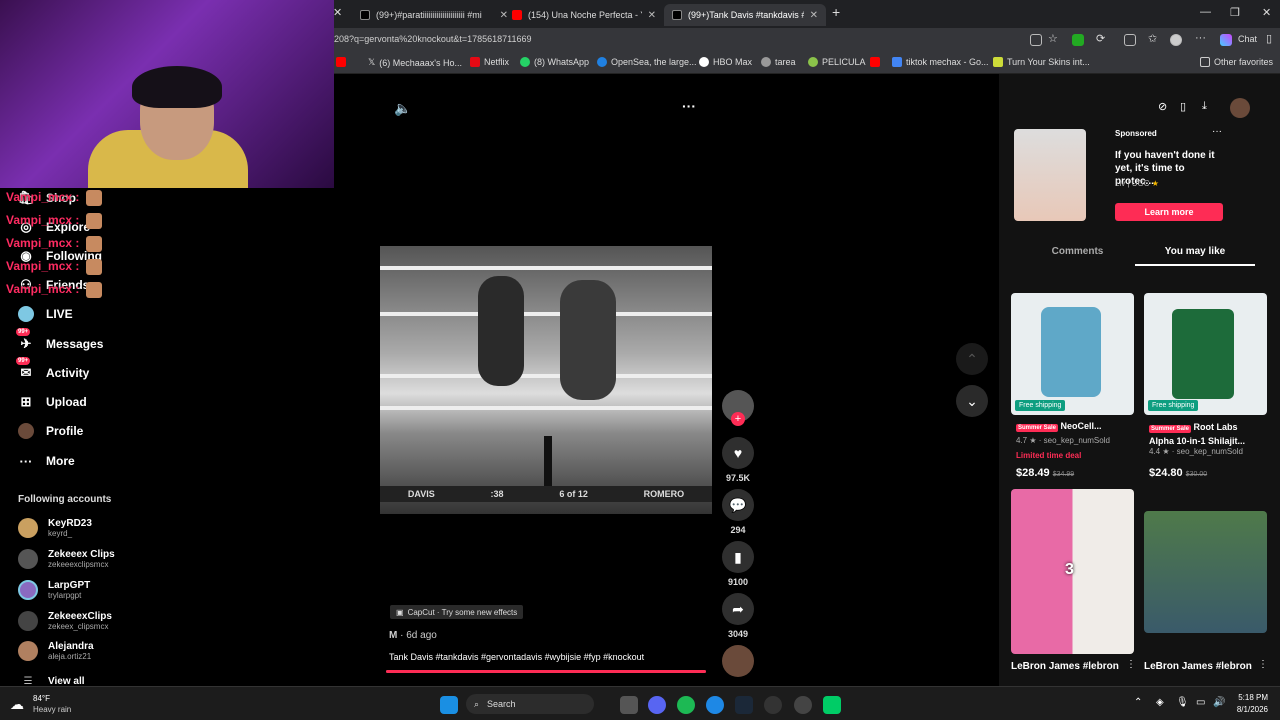  I want to click on weather-icon: ☁, so click(17, 704).